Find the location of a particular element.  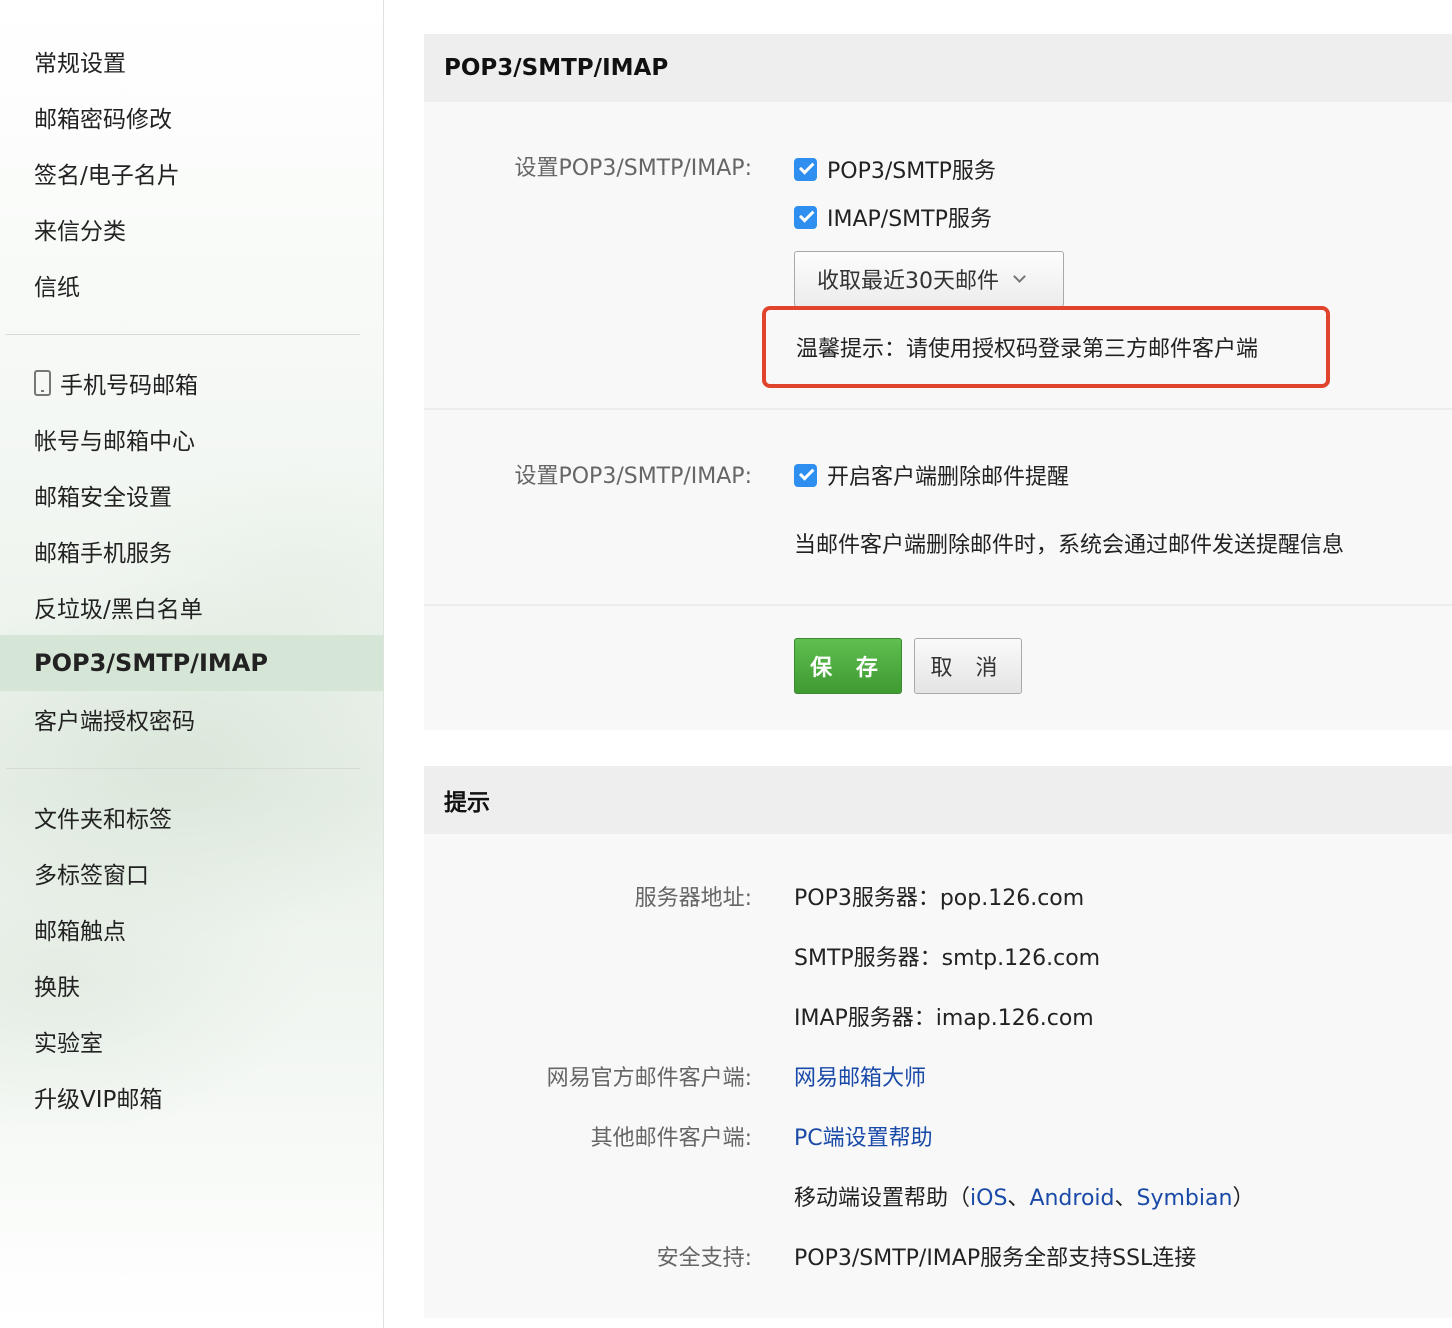

official-client-link: 网易邮箱大师 is located at coordinates (860, 1076).